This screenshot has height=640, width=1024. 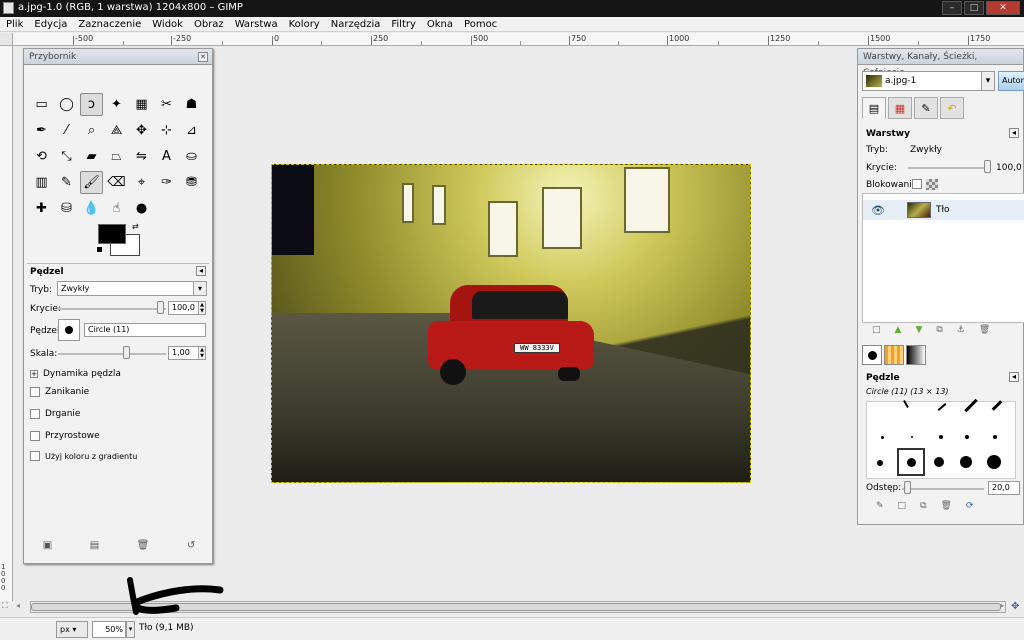 I want to click on checkbox-jitter: Drganie, so click(x=55, y=414).